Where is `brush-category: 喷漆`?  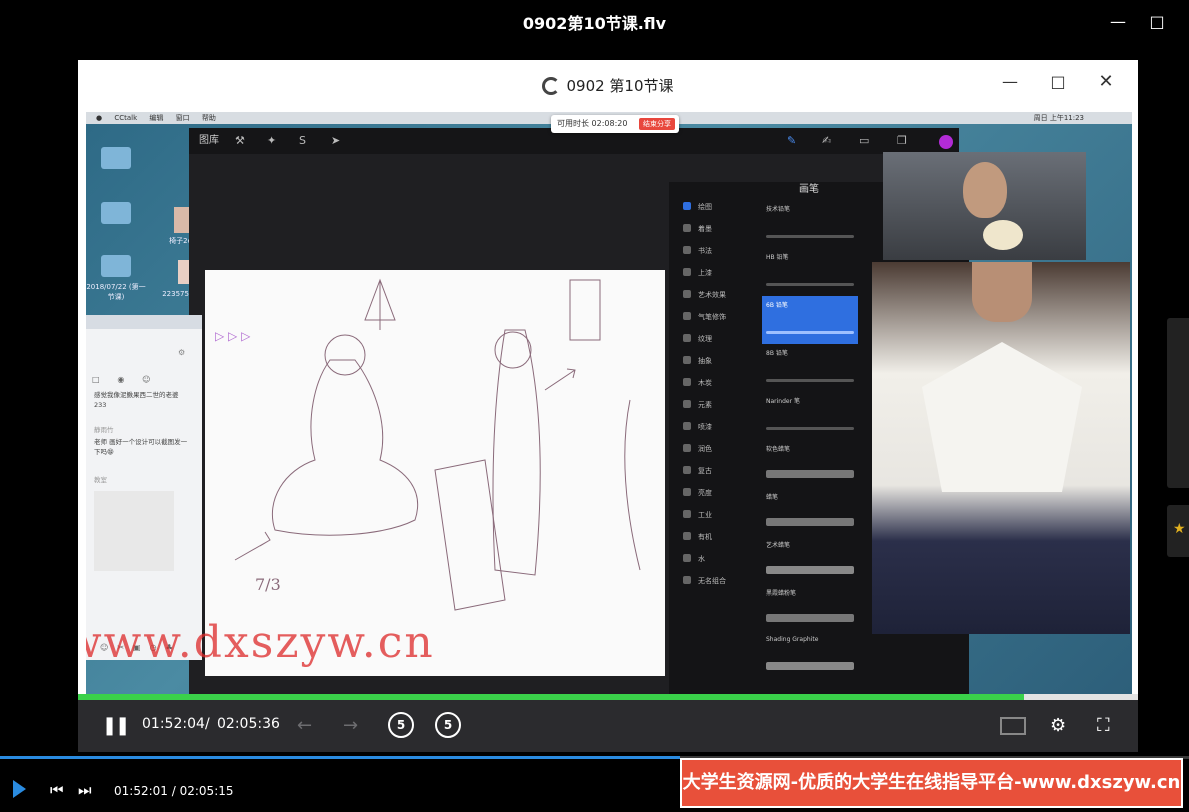 brush-category: 喷漆 is located at coordinates (697, 427).